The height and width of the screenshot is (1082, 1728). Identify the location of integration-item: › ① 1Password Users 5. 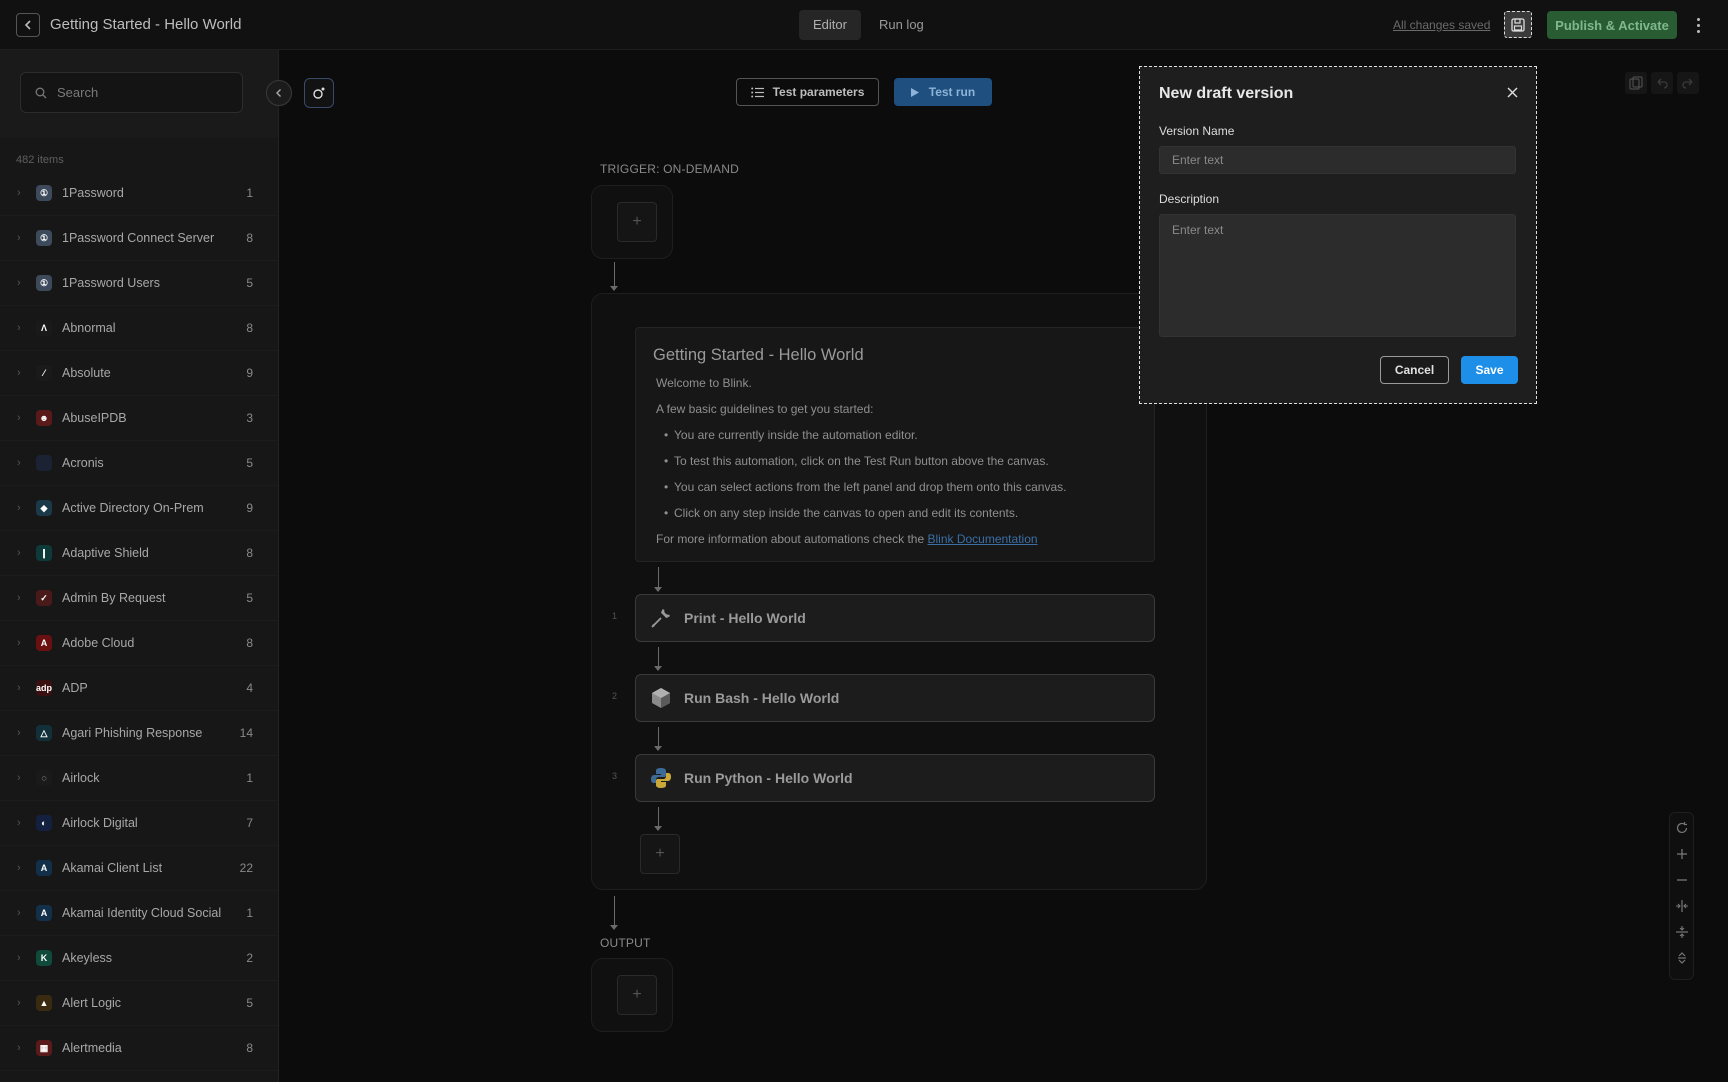
(139, 283).